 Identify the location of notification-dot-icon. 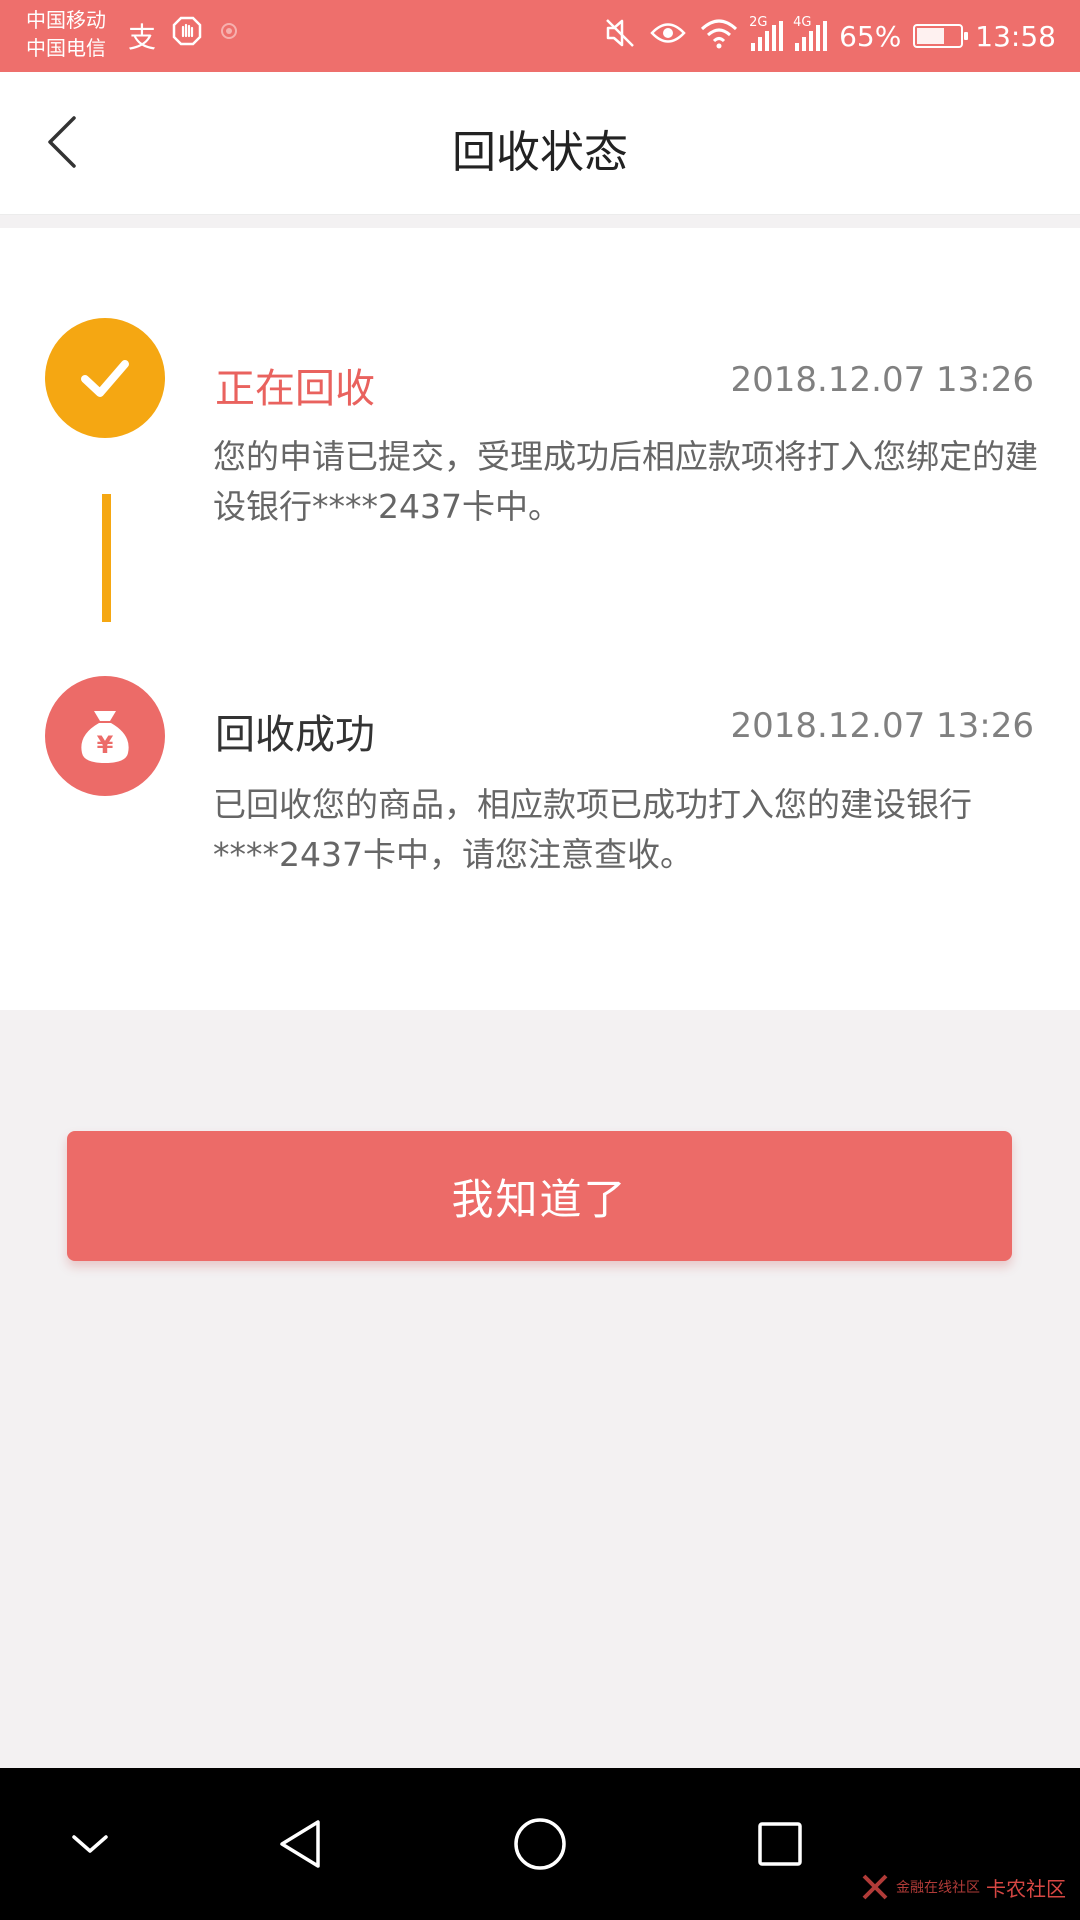
(229, 36).